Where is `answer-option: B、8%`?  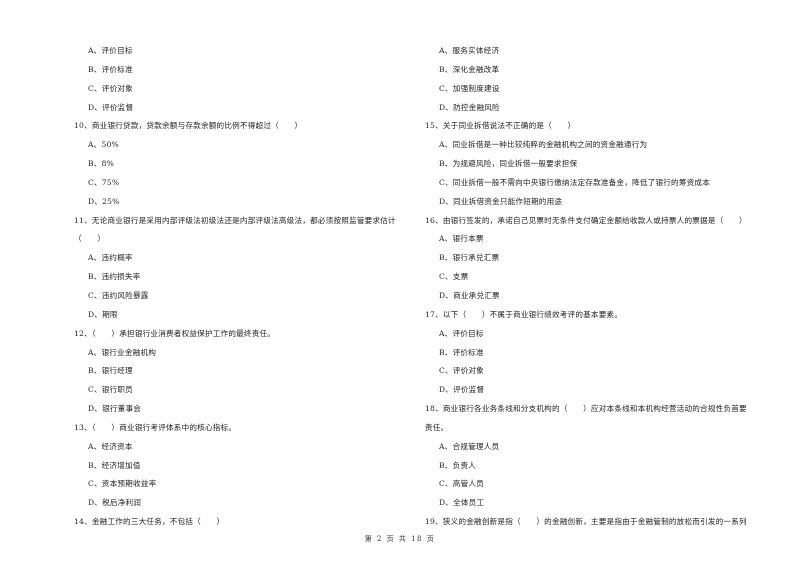 answer-option: B、8% is located at coordinates (101, 164).